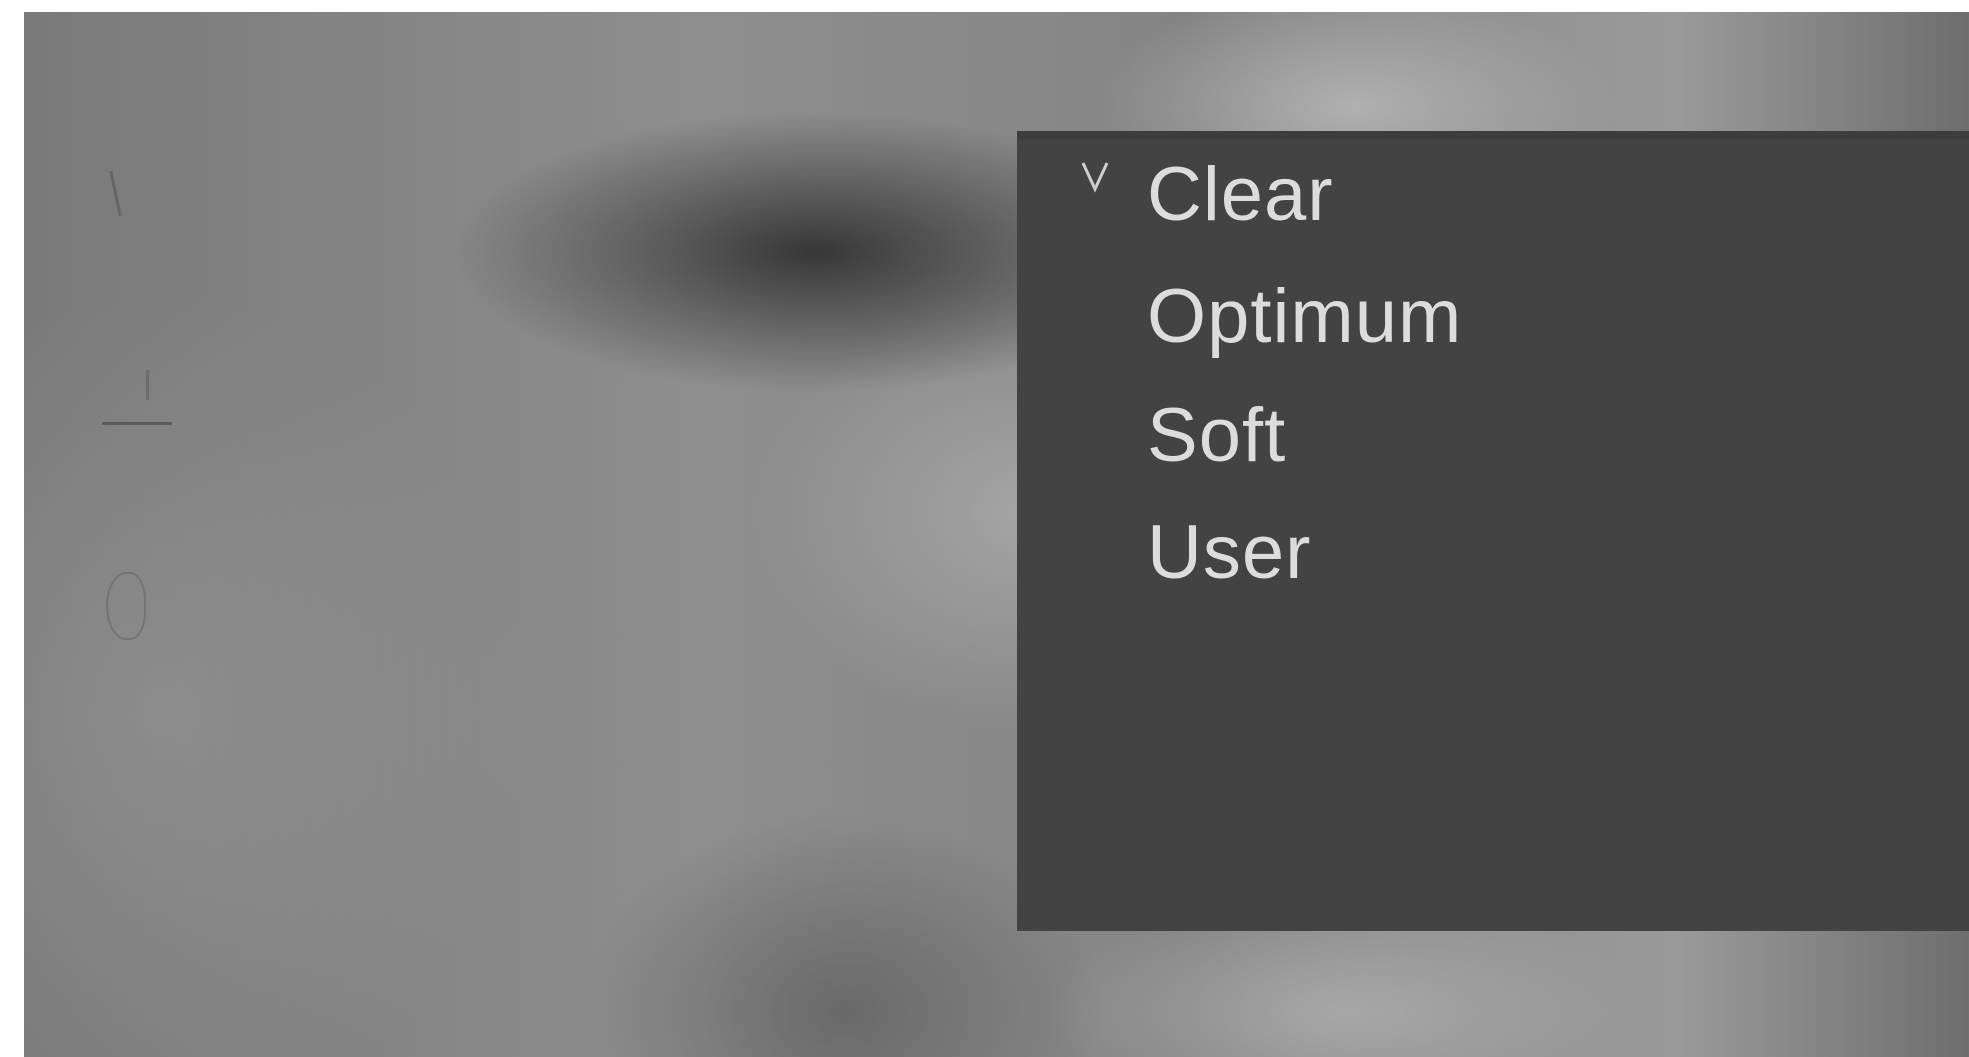 Image resolution: width=1969 pixels, height=1057 pixels. Describe the element at coordinates (1095, 175) in the screenshot. I see `check-v-icon` at that location.